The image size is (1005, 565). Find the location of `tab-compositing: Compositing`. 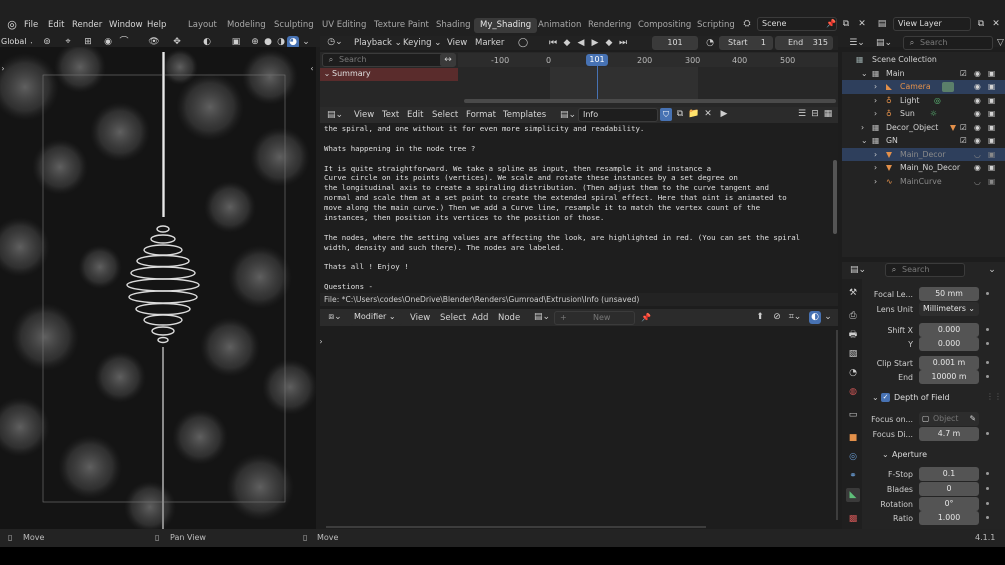

tab-compositing: Compositing is located at coordinates (664, 25).